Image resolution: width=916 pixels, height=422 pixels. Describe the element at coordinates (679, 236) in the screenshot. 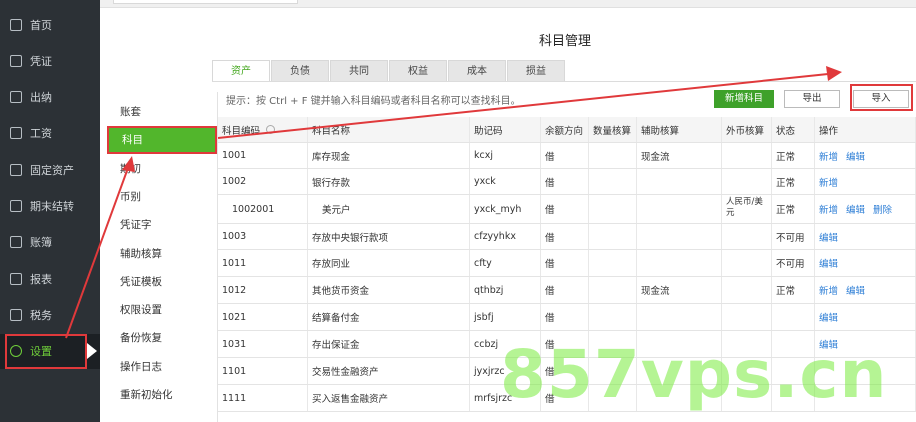

I see `cell-aux` at that location.